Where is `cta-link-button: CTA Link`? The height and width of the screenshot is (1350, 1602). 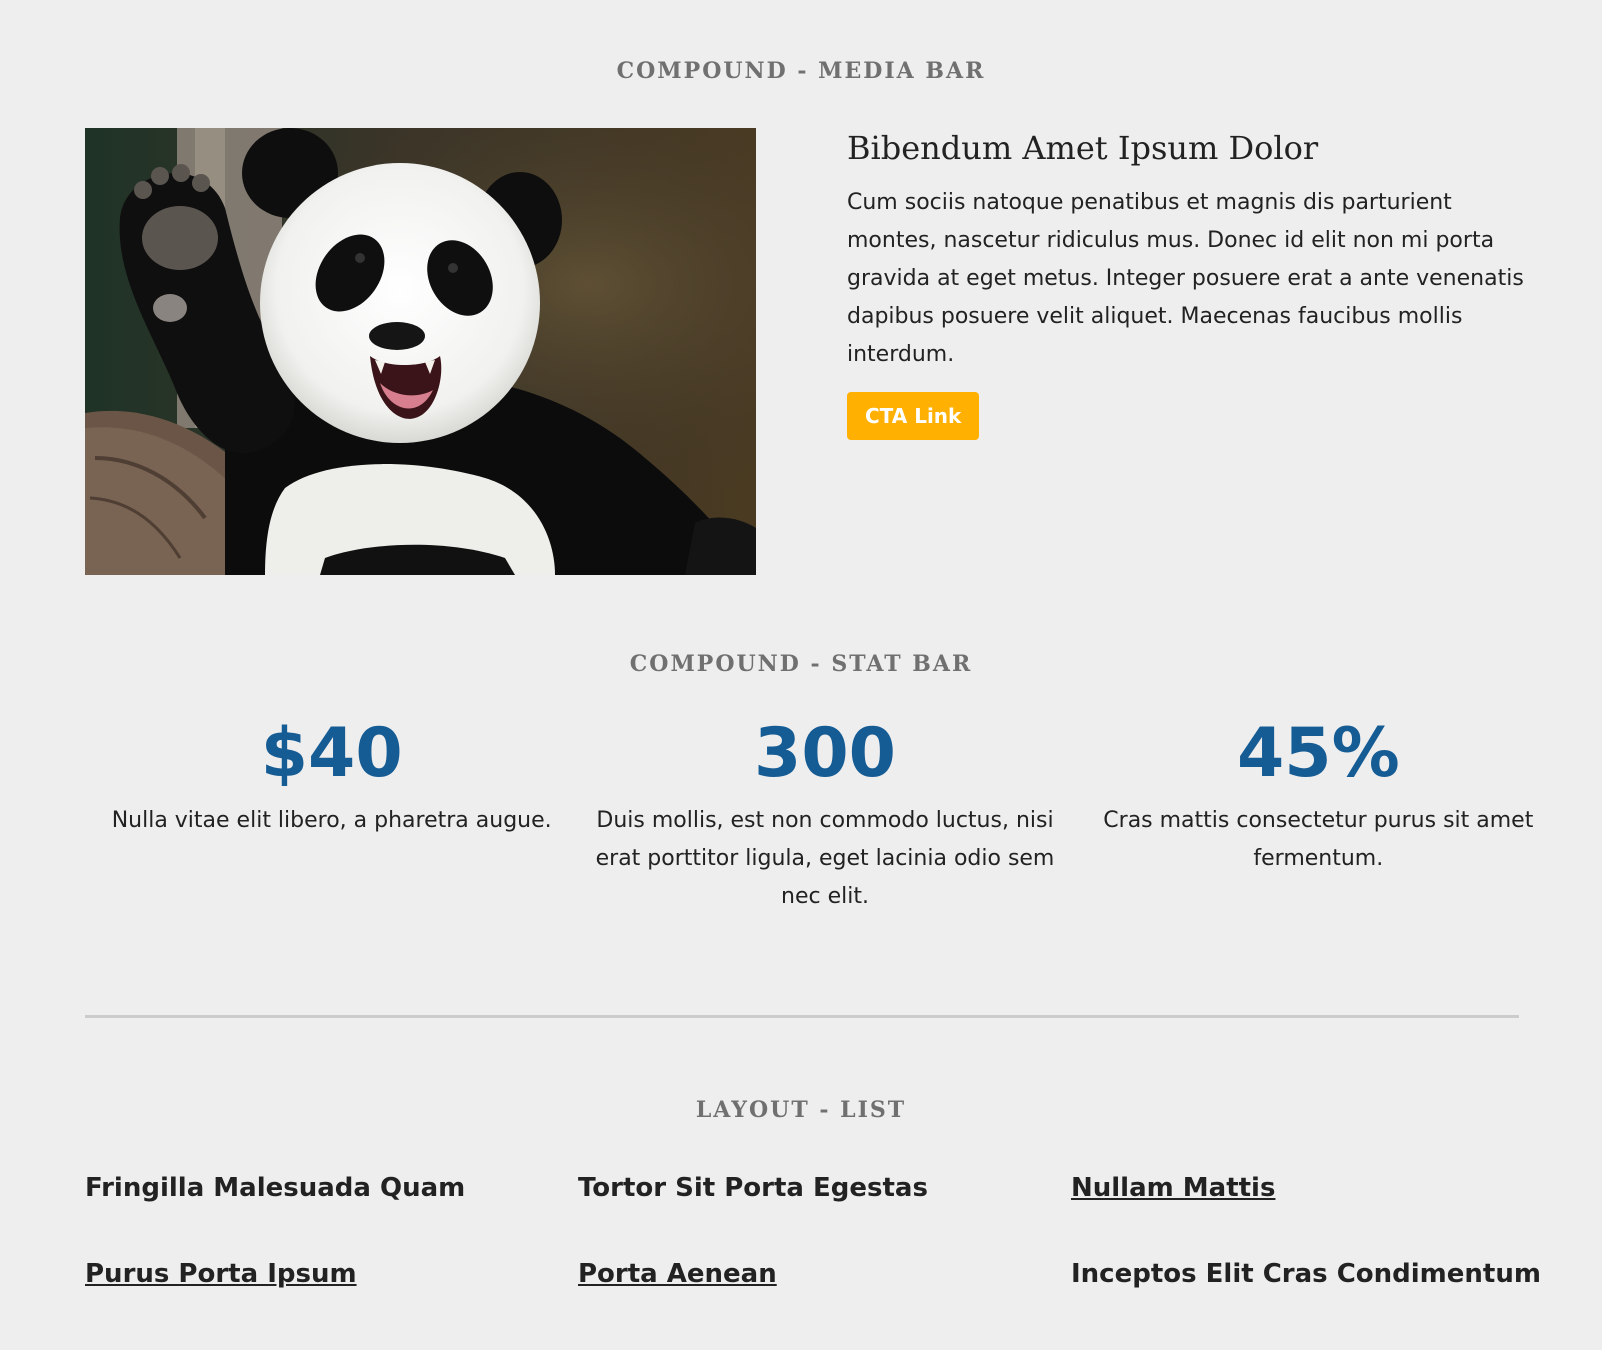 cta-link-button: CTA Link is located at coordinates (913, 415).